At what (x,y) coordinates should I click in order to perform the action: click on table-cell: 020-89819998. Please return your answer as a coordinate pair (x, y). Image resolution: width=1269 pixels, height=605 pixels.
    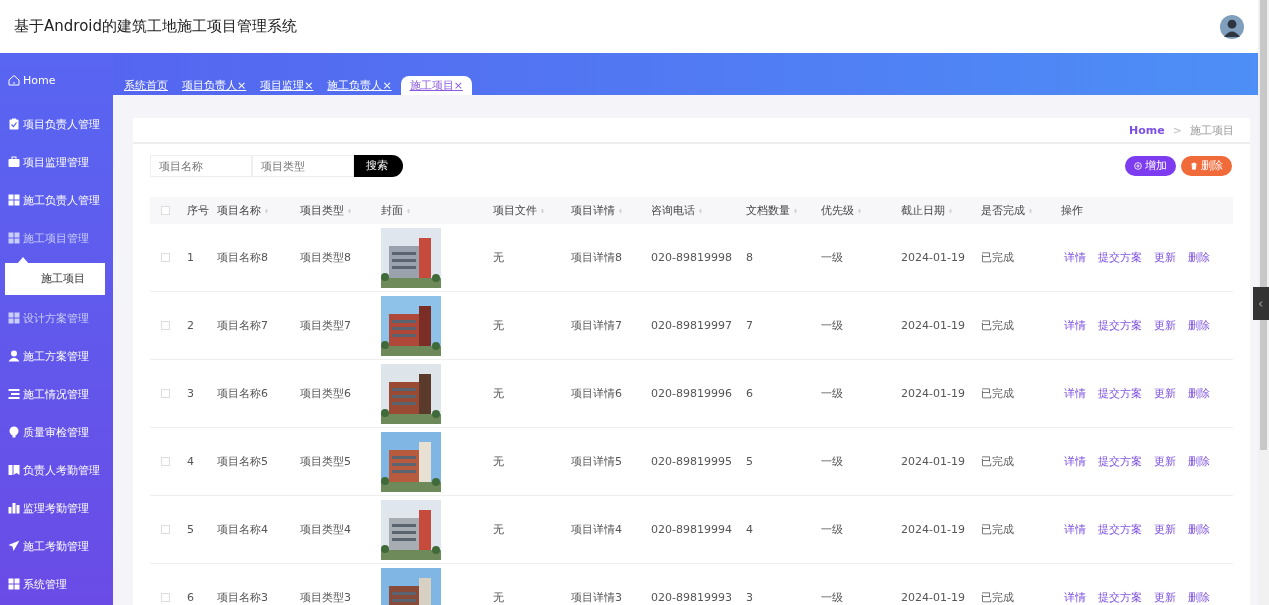
    Looking at the image, I should click on (691, 257).